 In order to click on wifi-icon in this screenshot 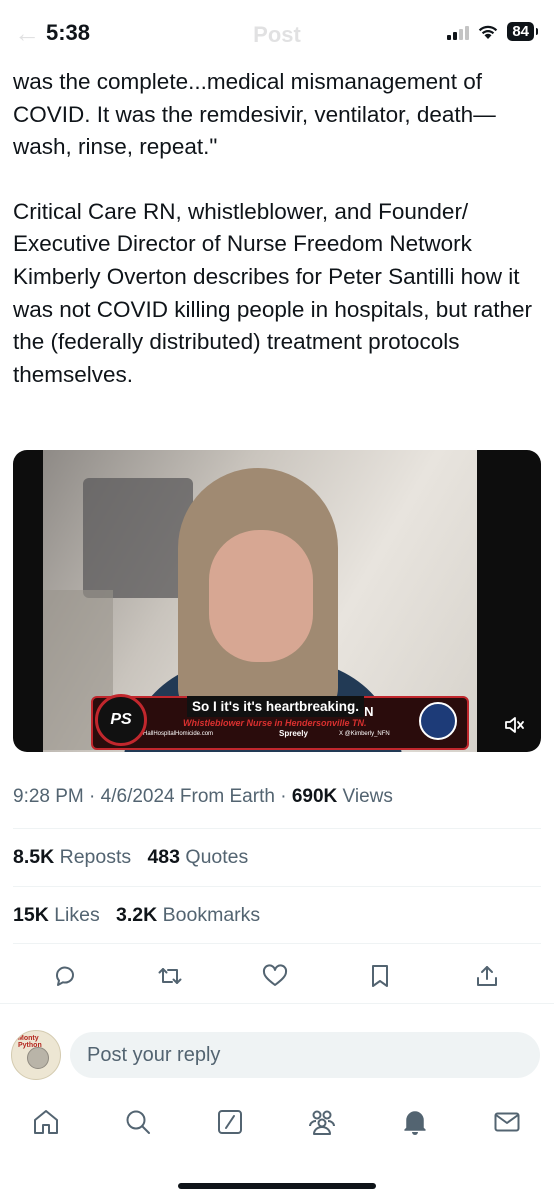, I will do `click(488, 32)`.